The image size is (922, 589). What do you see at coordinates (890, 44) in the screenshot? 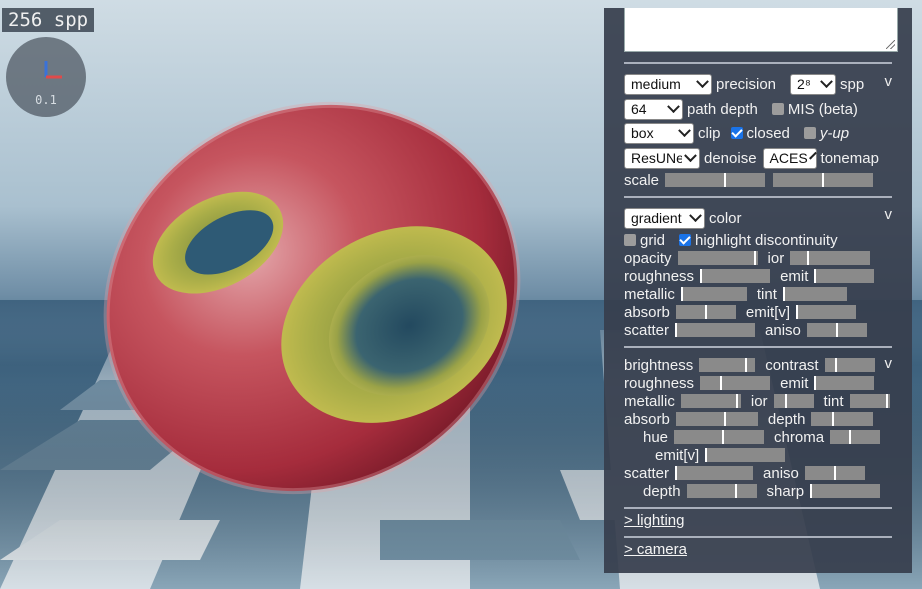
I see `resize-grip-icon` at bounding box center [890, 44].